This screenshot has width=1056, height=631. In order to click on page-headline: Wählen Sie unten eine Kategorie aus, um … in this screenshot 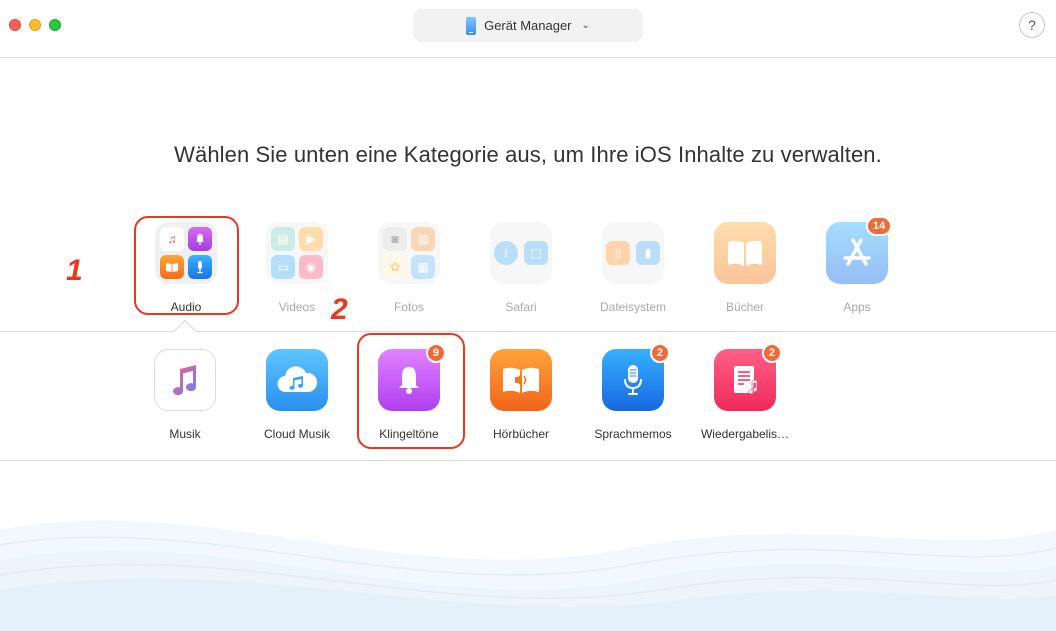, I will do `click(528, 154)`.